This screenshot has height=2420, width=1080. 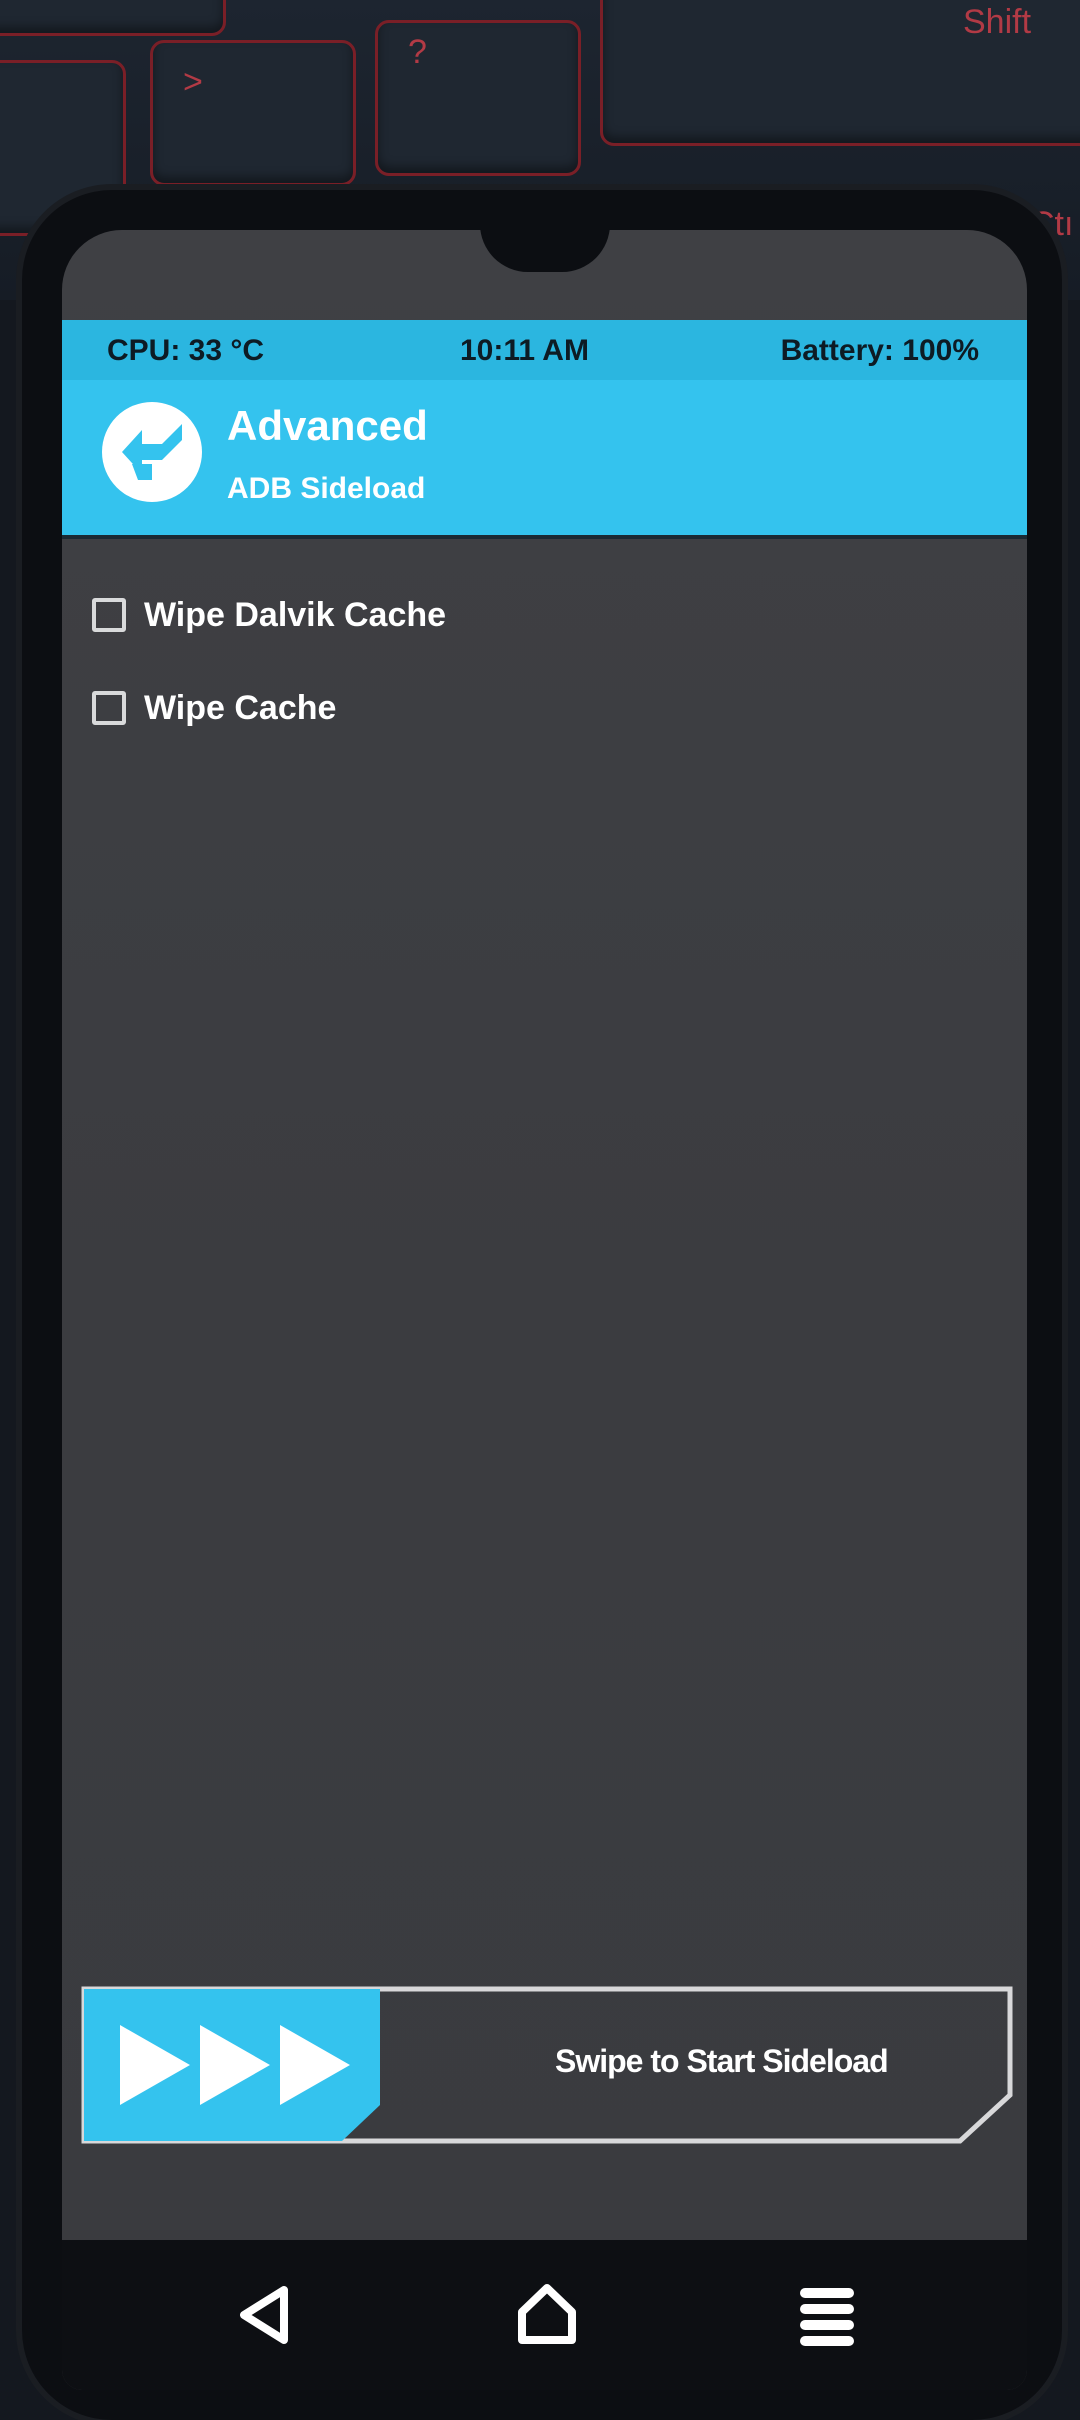 What do you see at coordinates (193, 82) in the screenshot?
I see `key-label: >` at bounding box center [193, 82].